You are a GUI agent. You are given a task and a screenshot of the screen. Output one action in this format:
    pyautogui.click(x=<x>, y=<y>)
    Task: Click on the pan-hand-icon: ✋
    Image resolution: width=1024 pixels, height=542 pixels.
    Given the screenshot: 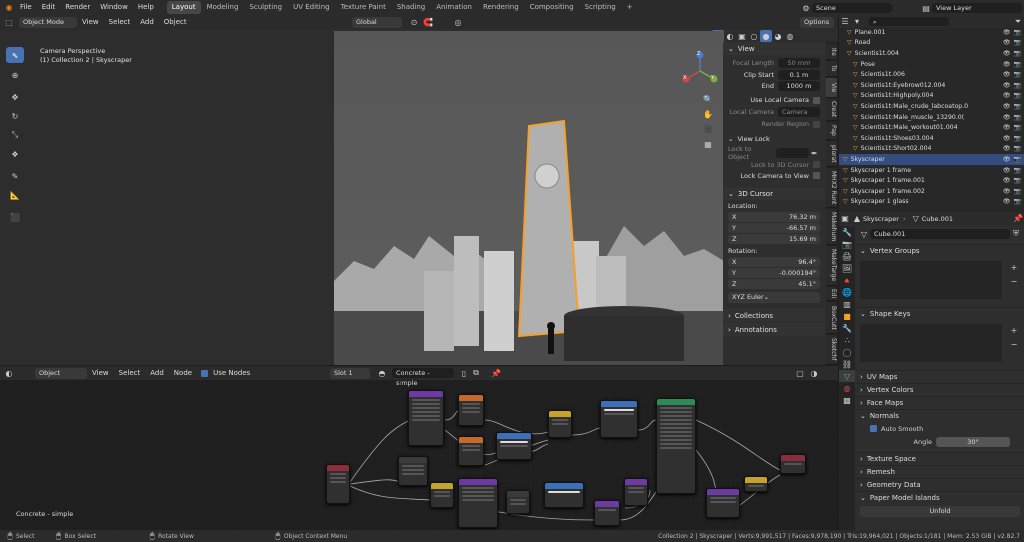 What is the action you would take?
    pyautogui.click(x=708, y=114)
    